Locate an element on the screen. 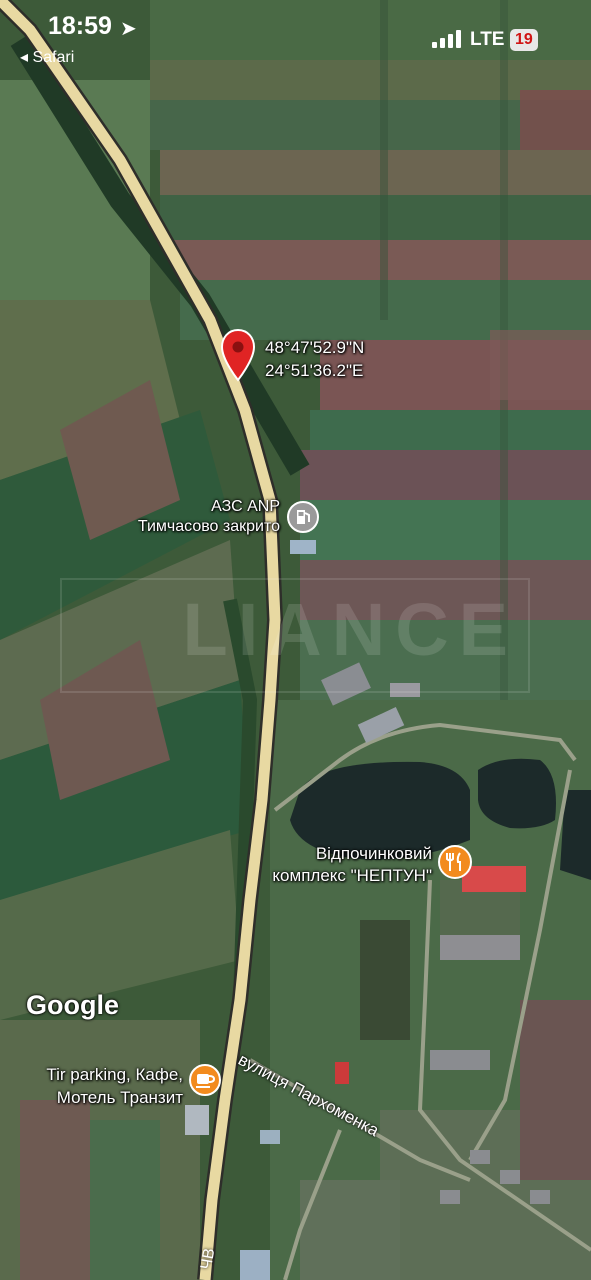 The height and width of the screenshot is (1280, 591). street-label-bottom: ЧВ is located at coordinates (208, 1258).